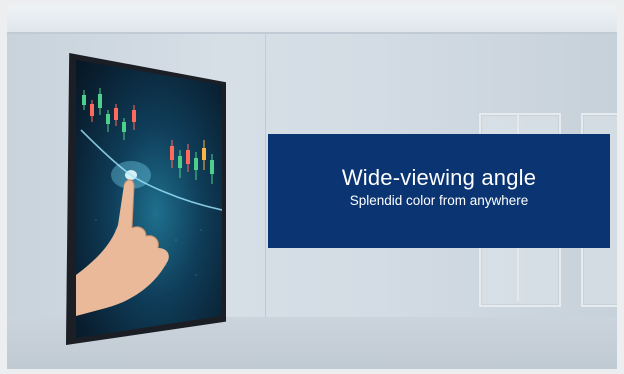 The width and height of the screenshot is (624, 374). Describe the element at coordinates (439, 177) in the screenshot. I see `banner-title: Wide-viewing angle` at that location.